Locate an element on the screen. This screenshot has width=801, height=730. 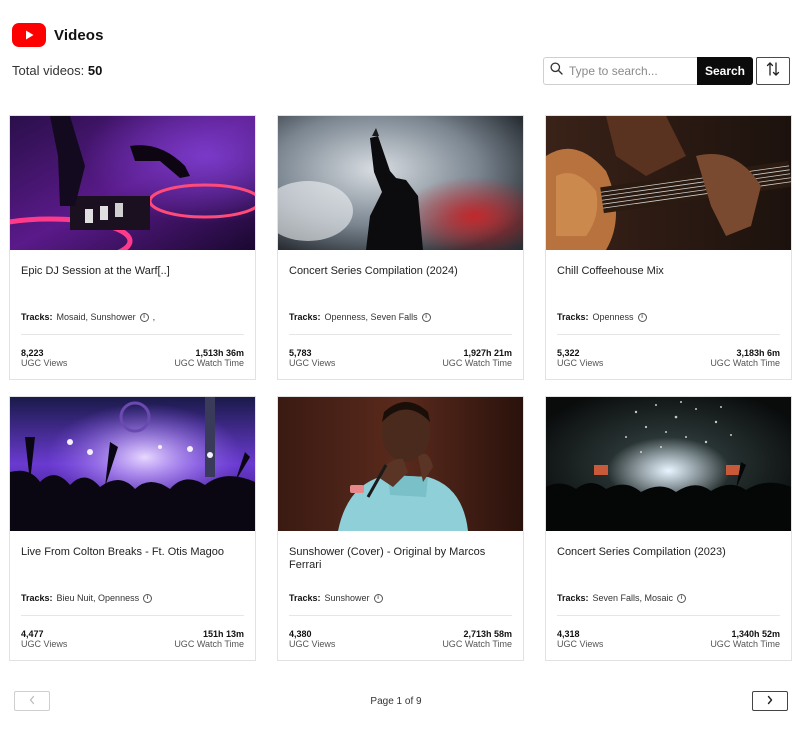
video-title: Concert Series Compilation (2024) is located at coordinates (401, 271).